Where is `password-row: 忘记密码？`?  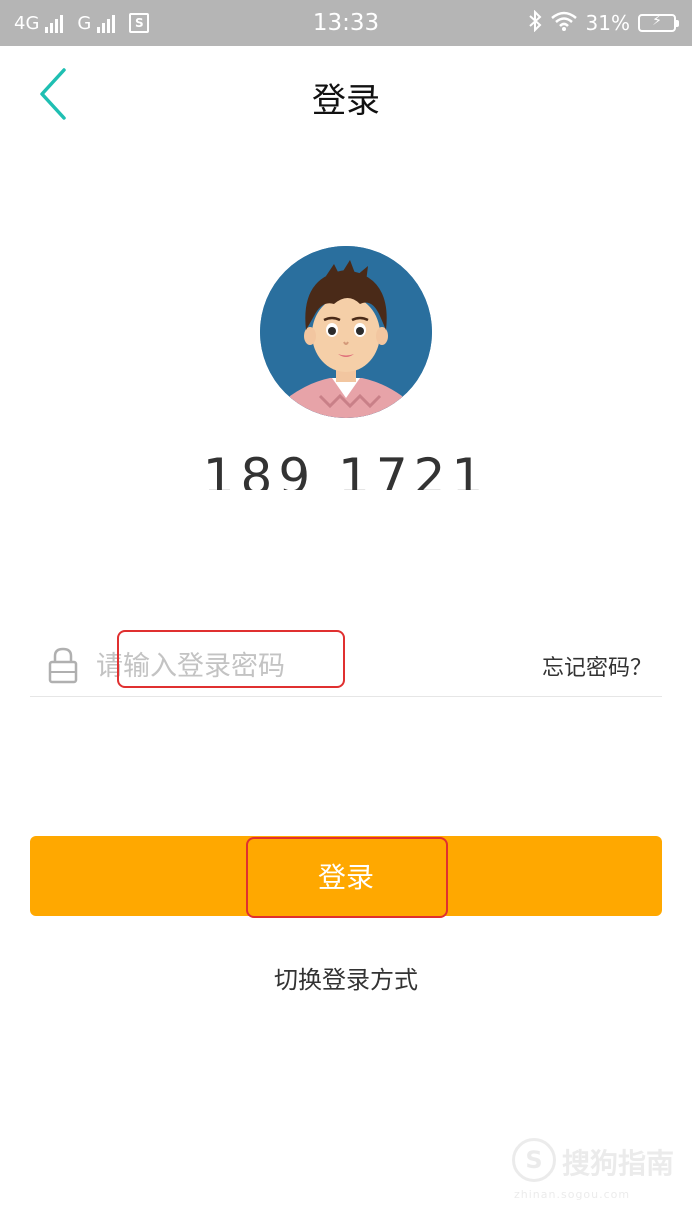
password-row: 忘记密码？ is located at coordinates (346, 666).